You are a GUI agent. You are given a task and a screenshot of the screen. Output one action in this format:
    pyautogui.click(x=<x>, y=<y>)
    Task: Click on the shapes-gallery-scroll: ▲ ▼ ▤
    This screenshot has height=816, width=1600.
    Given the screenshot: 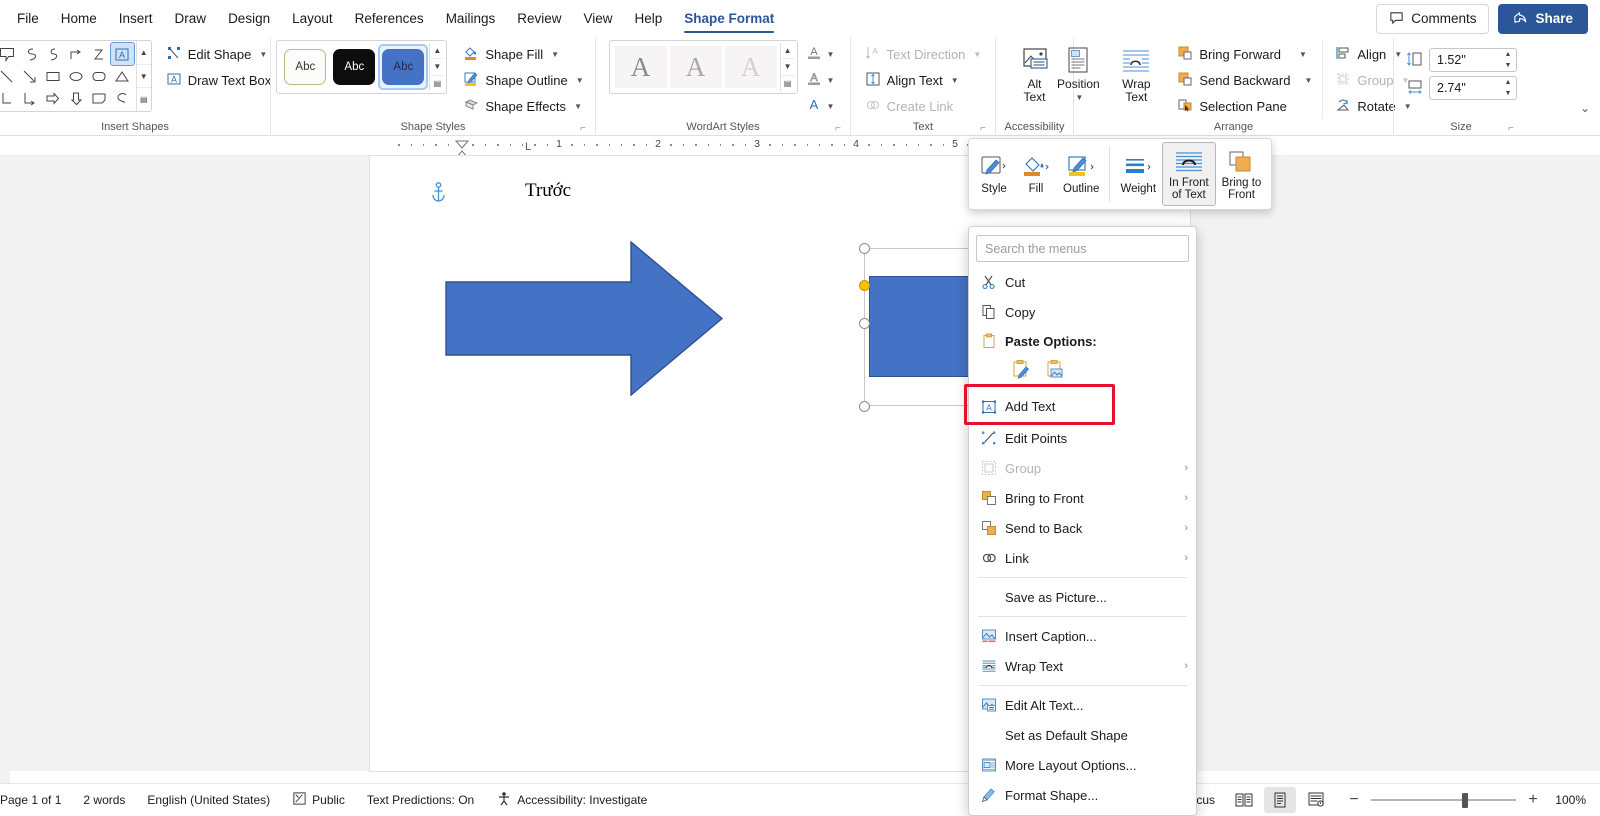 What is the action you would take?
    pyautogui.click(x=143, y=76)
    